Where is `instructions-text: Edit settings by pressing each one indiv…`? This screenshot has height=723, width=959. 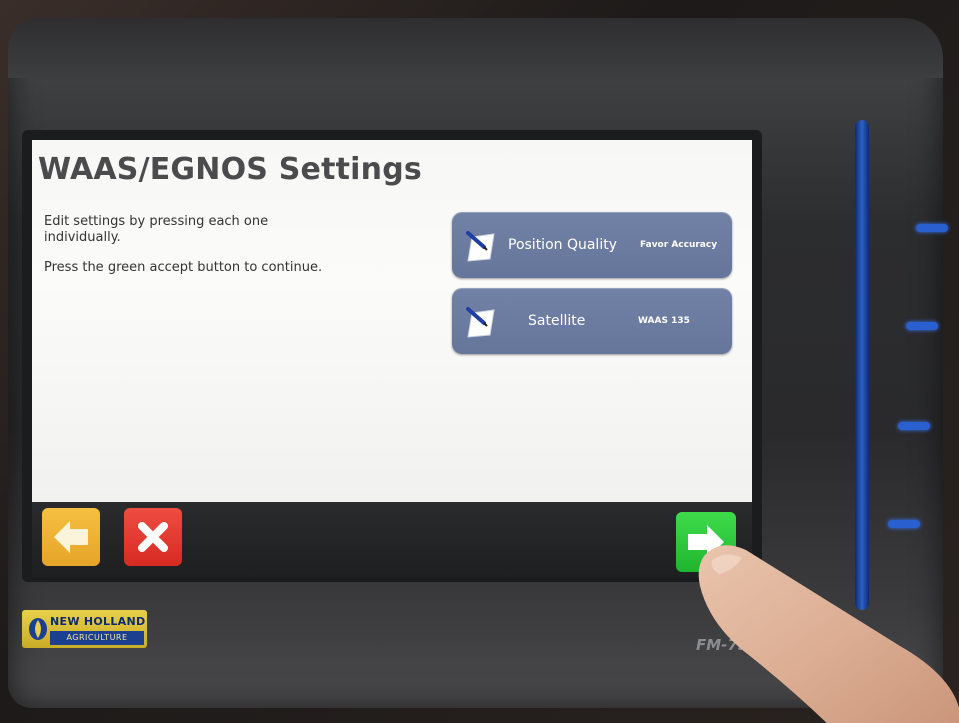 instructions-text: Edit settings by pressing each one indiv… is located at coordinates (194, 252).